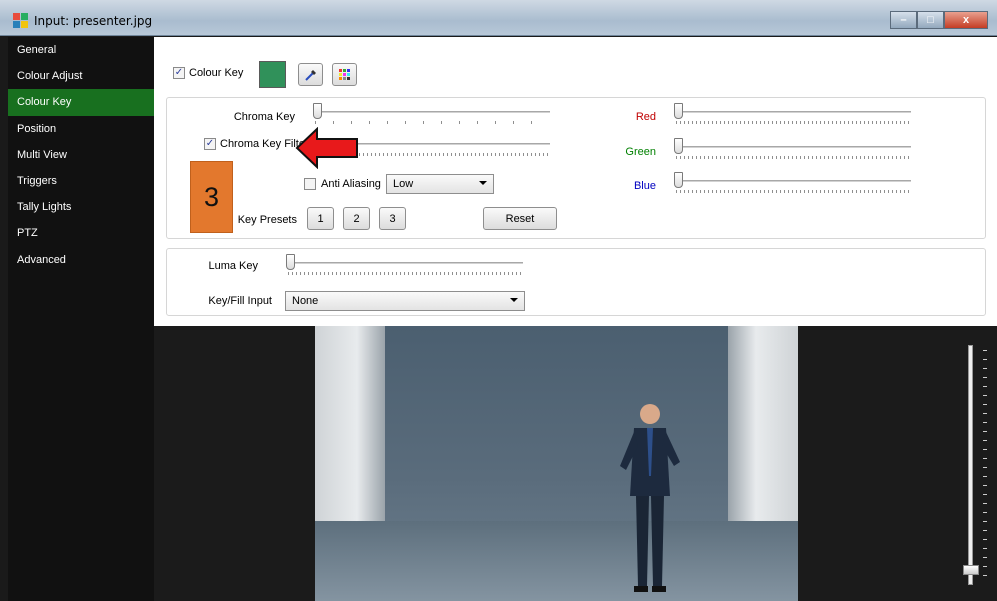  Describe the element at coordinates (320, 218) in the screenshot. I see `preset-1-button: 1` at that location.